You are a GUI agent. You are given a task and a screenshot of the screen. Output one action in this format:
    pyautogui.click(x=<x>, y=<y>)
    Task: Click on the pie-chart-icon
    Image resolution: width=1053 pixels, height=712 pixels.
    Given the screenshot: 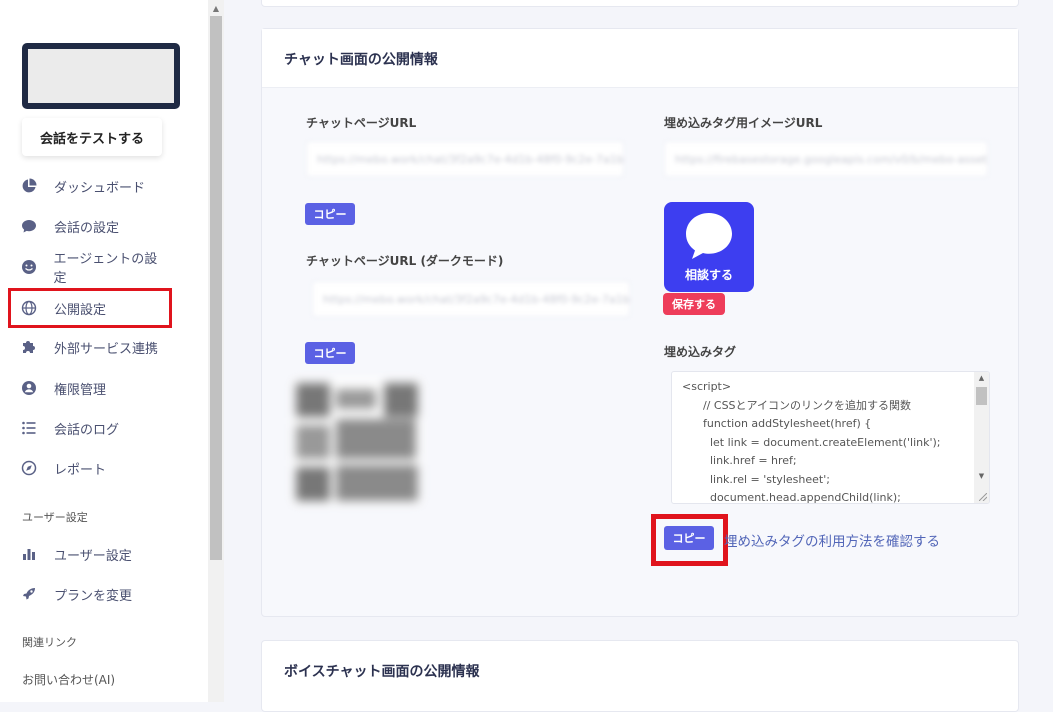 What is the action you would take?
    pyautogui.click(x=29, y=186)
    